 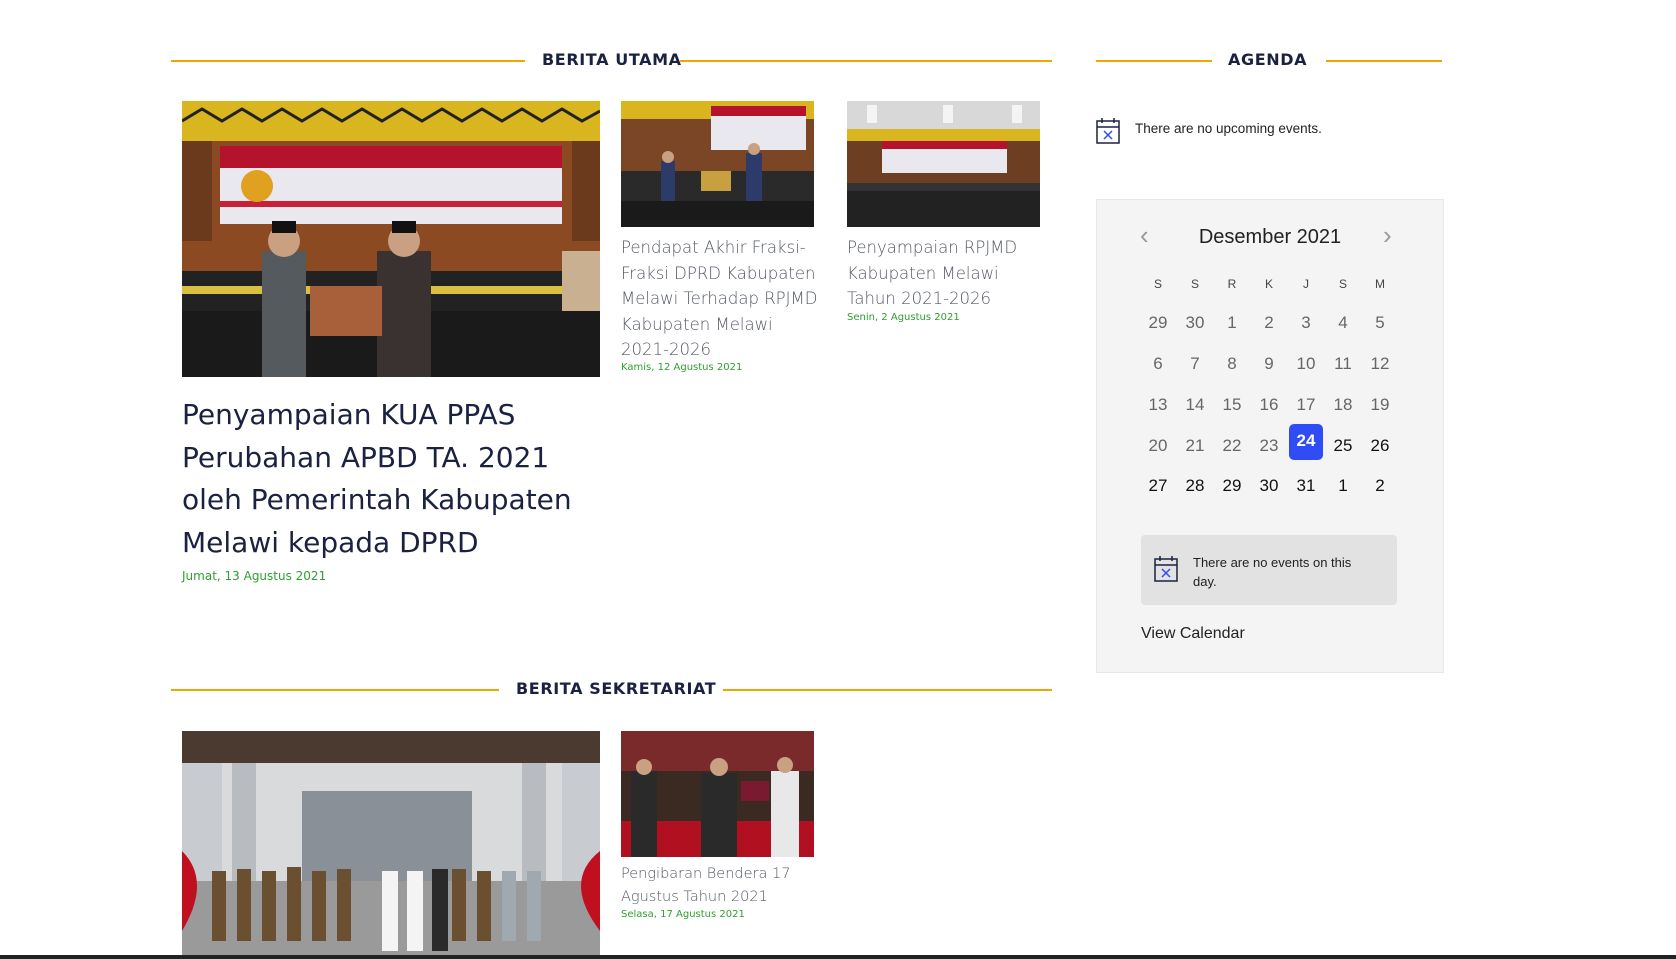 I want to click on sekretariat-date-1: Selasa, 17 Agustus 2021, so click(x=683, y=914).